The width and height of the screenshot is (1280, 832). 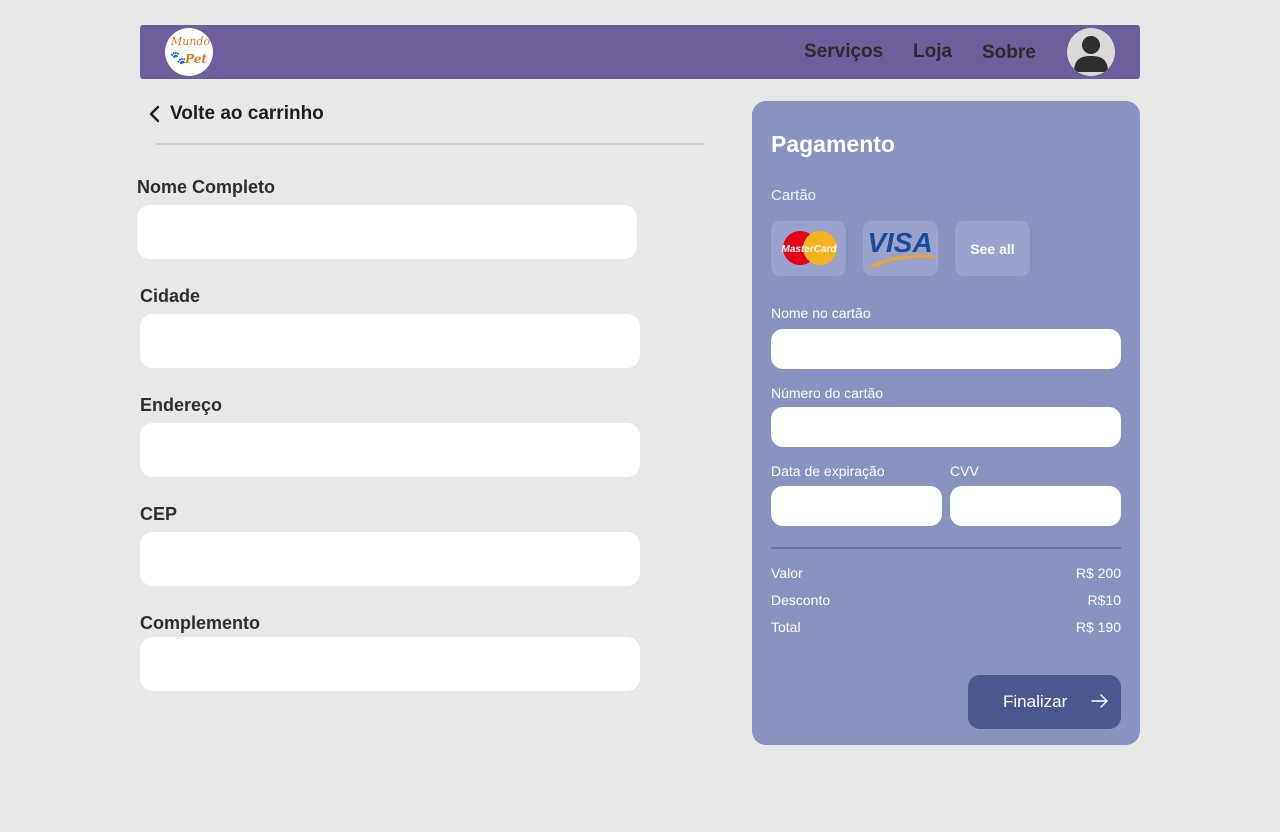 What do you see at coordinates (833, 144) in the screenshot?
I see `payment-title: Pagamento` at bounding box center [833, 144].